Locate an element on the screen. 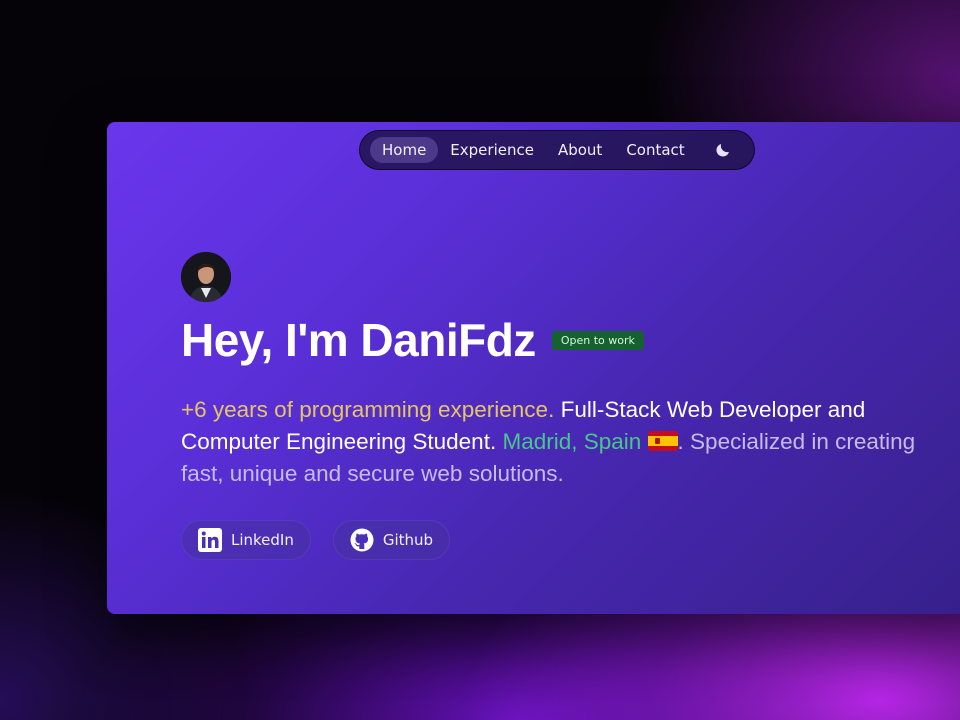 The height and width of the screenshot is (720, 960). nav-item-experience: Experience is located at coordinates (492, 150).